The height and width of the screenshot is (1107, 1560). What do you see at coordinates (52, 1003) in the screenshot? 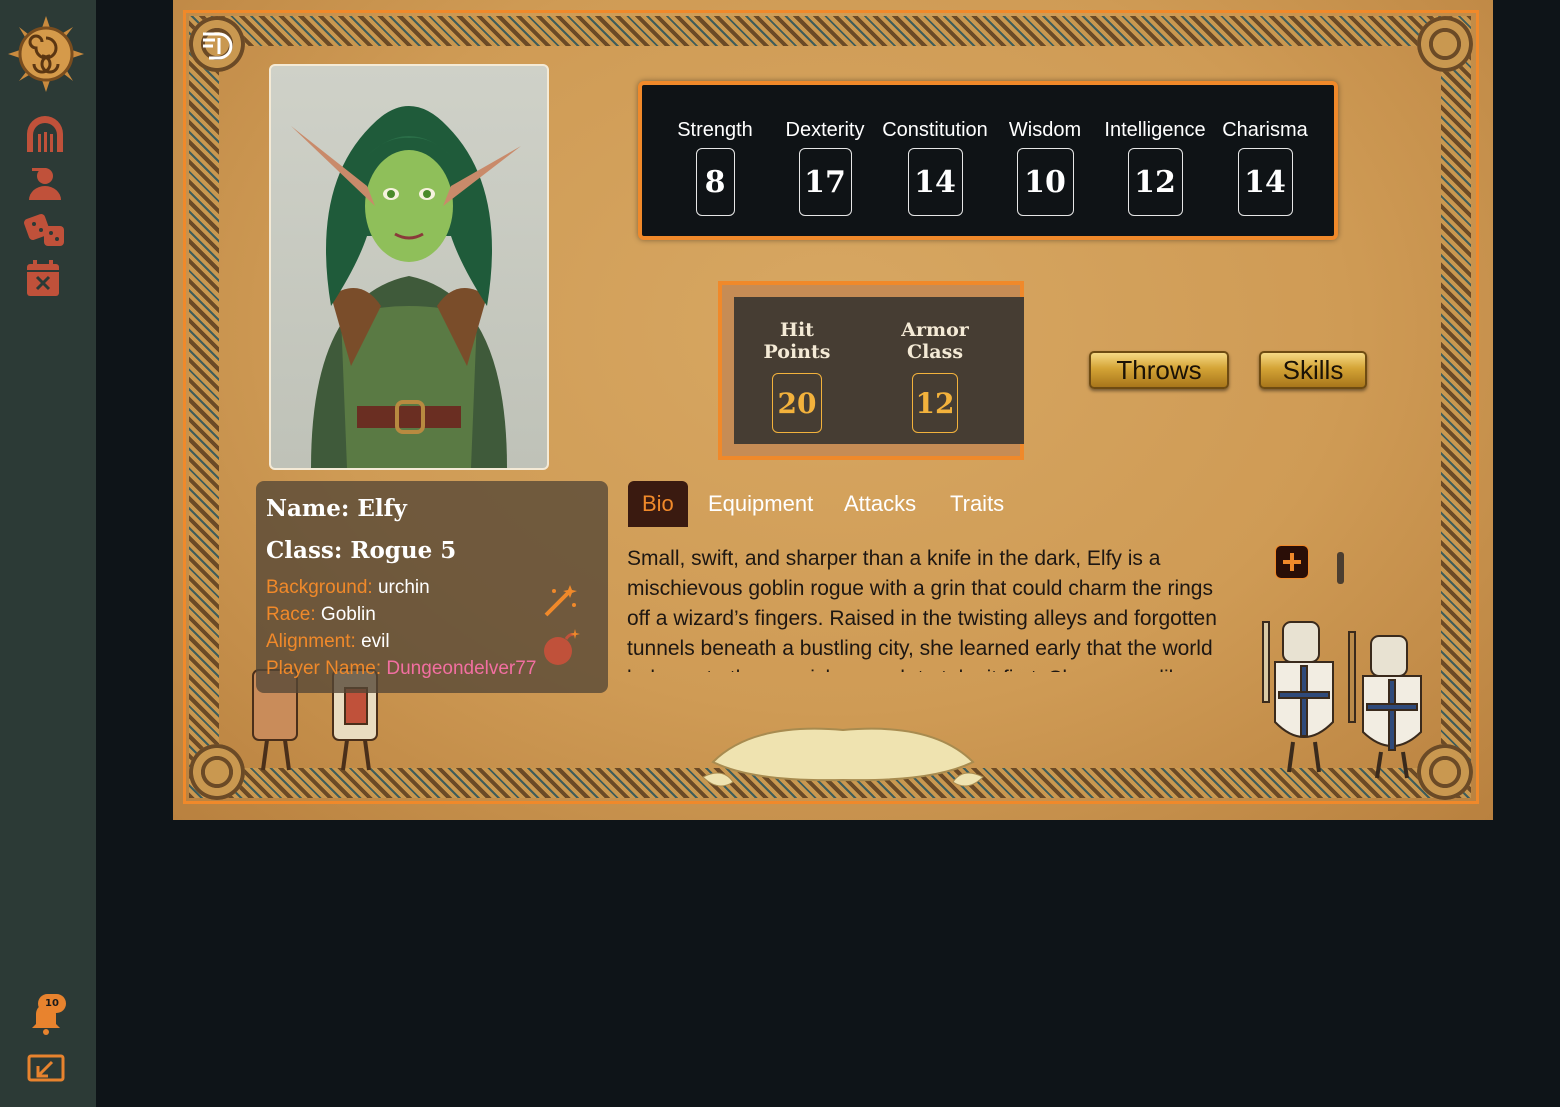
I see `notification-badge: 10` at bounding box center [52, 1003].